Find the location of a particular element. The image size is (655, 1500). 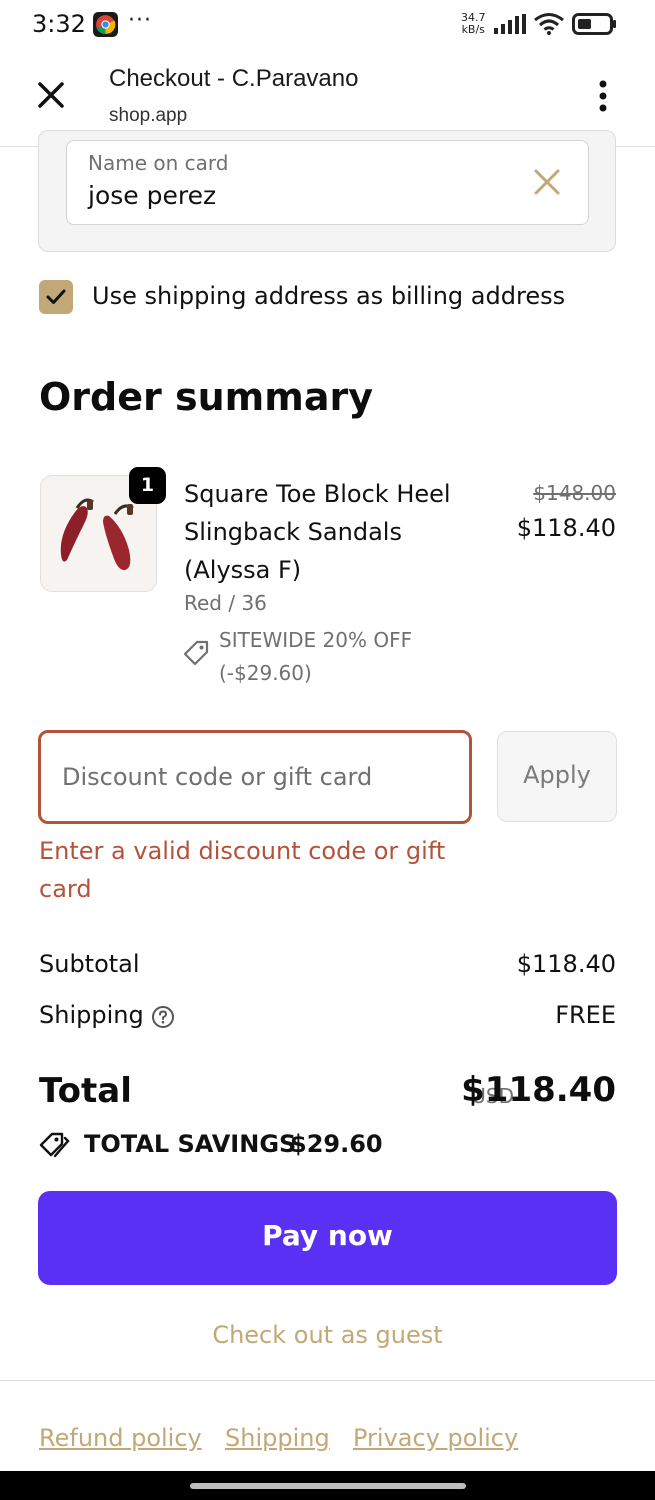

page-title: Checkout - C.Paravano is located at coordinates (234, 78).